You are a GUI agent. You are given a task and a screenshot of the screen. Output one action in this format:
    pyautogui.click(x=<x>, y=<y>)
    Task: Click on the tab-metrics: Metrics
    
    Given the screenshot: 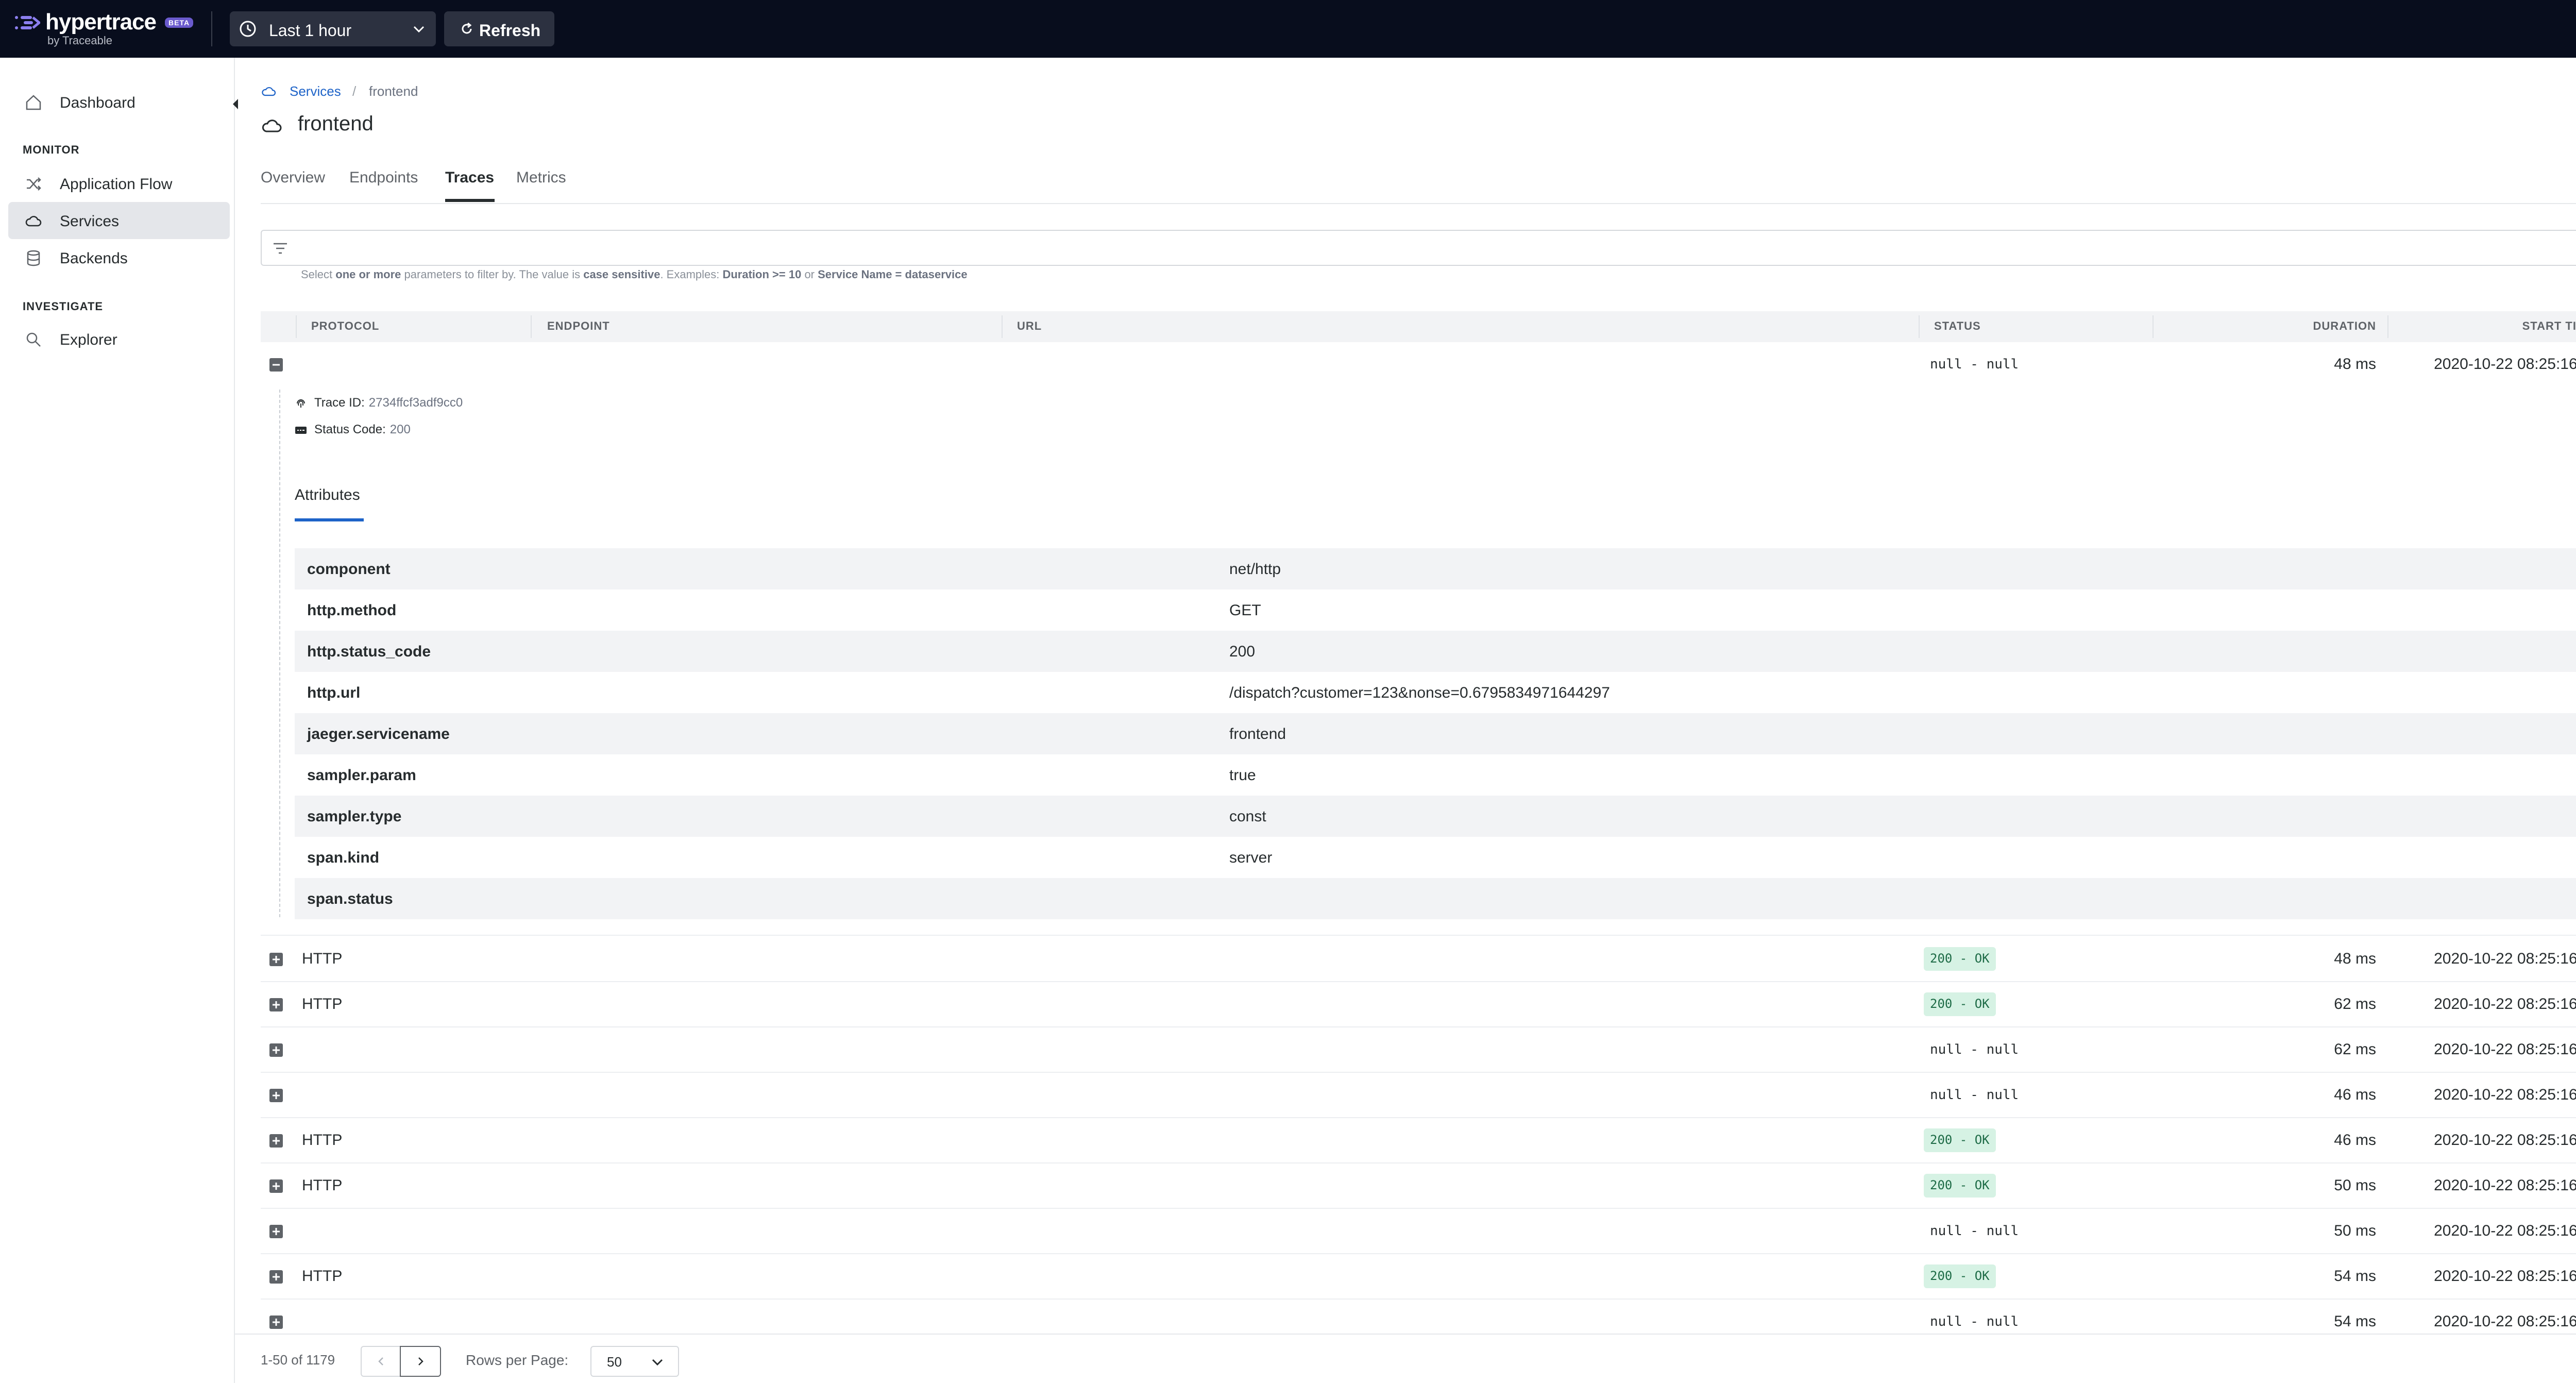 What is the action you would take?
    pyautogui.click(x=541, y=178)
    